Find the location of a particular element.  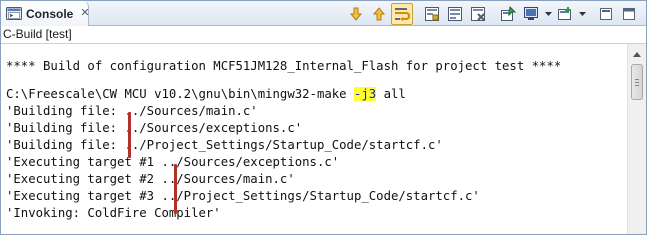

minimize-button is located at coordinates (606, 14).